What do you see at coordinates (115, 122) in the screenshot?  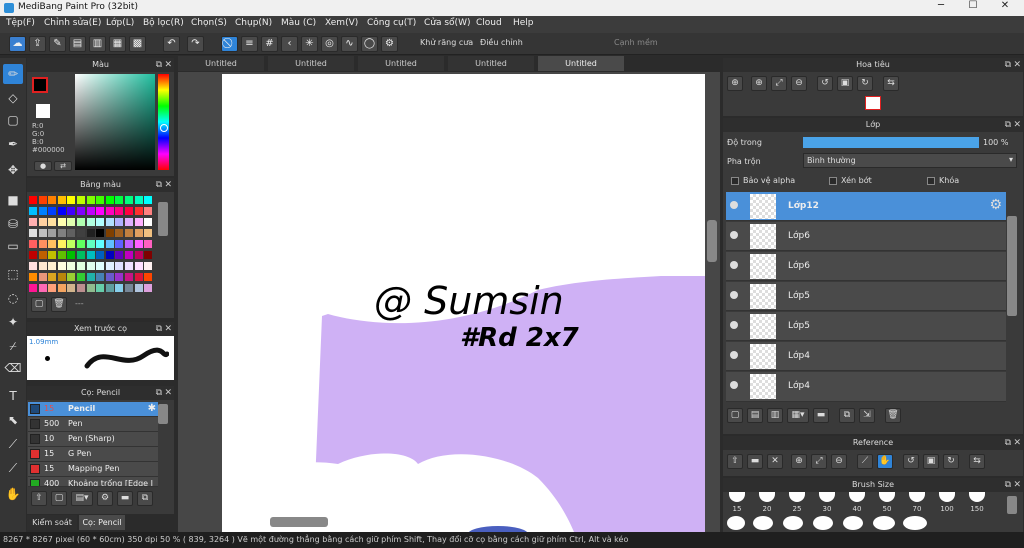 I see `saturation-value-picker` at bounding box center [115, 122].